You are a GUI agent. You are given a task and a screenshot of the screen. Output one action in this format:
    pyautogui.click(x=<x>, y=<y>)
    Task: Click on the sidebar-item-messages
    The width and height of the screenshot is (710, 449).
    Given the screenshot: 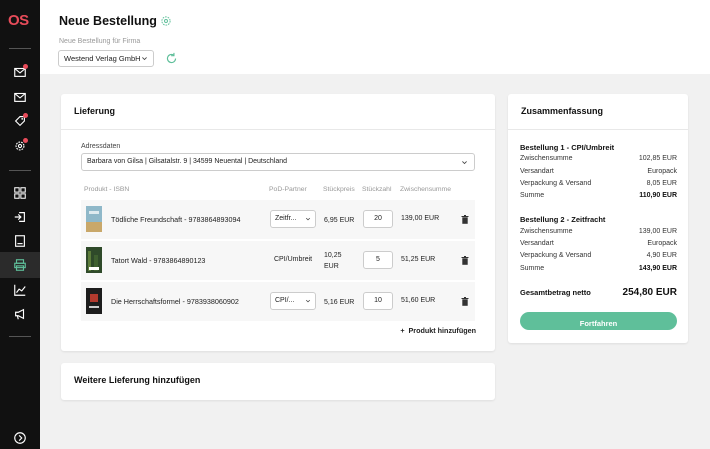 What is the action you would take?
    pyautogui.click(x=20, y=97)
    